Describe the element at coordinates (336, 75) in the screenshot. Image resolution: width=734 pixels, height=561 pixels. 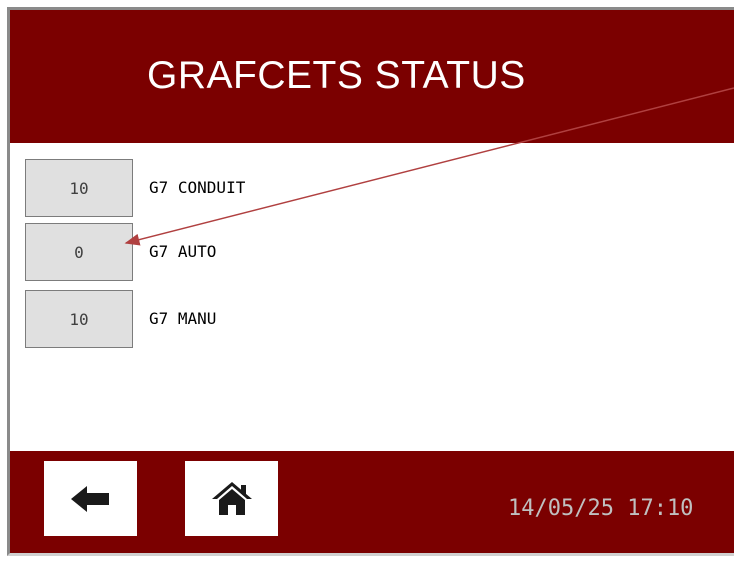
I see `page-title: GRAFCETS STATUS` at that location.